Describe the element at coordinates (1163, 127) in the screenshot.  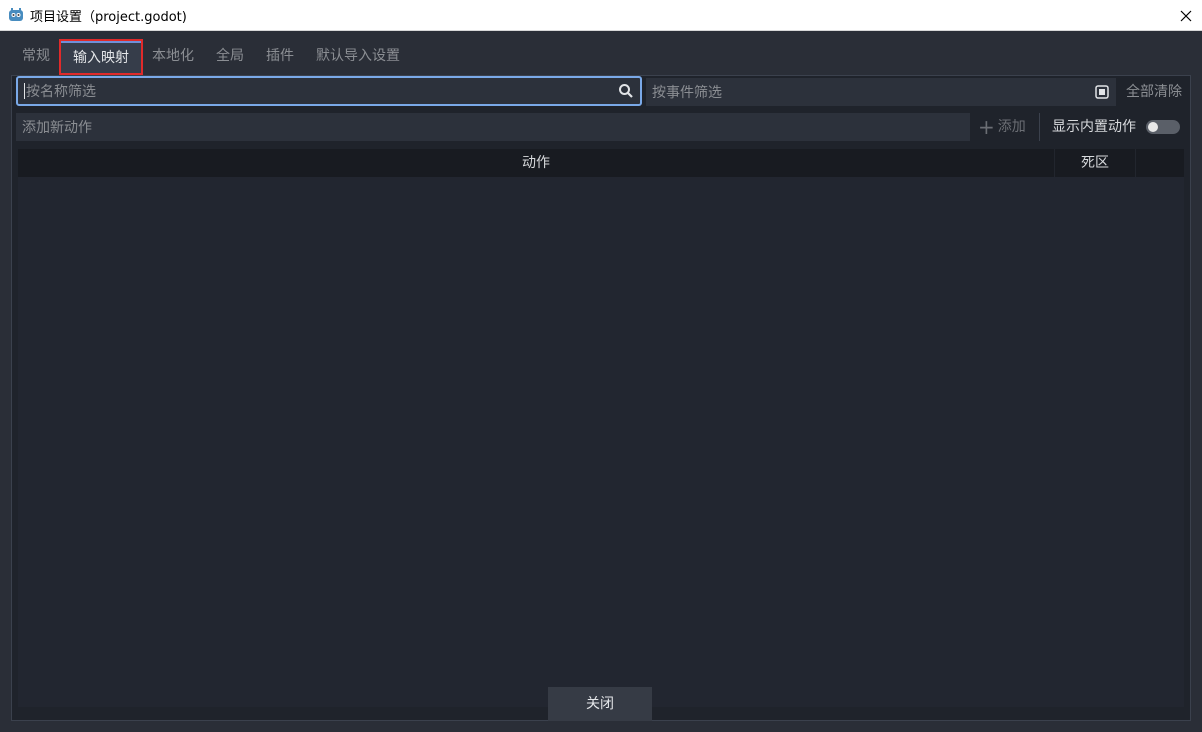
I see `show-builtin-toggle` at that location.